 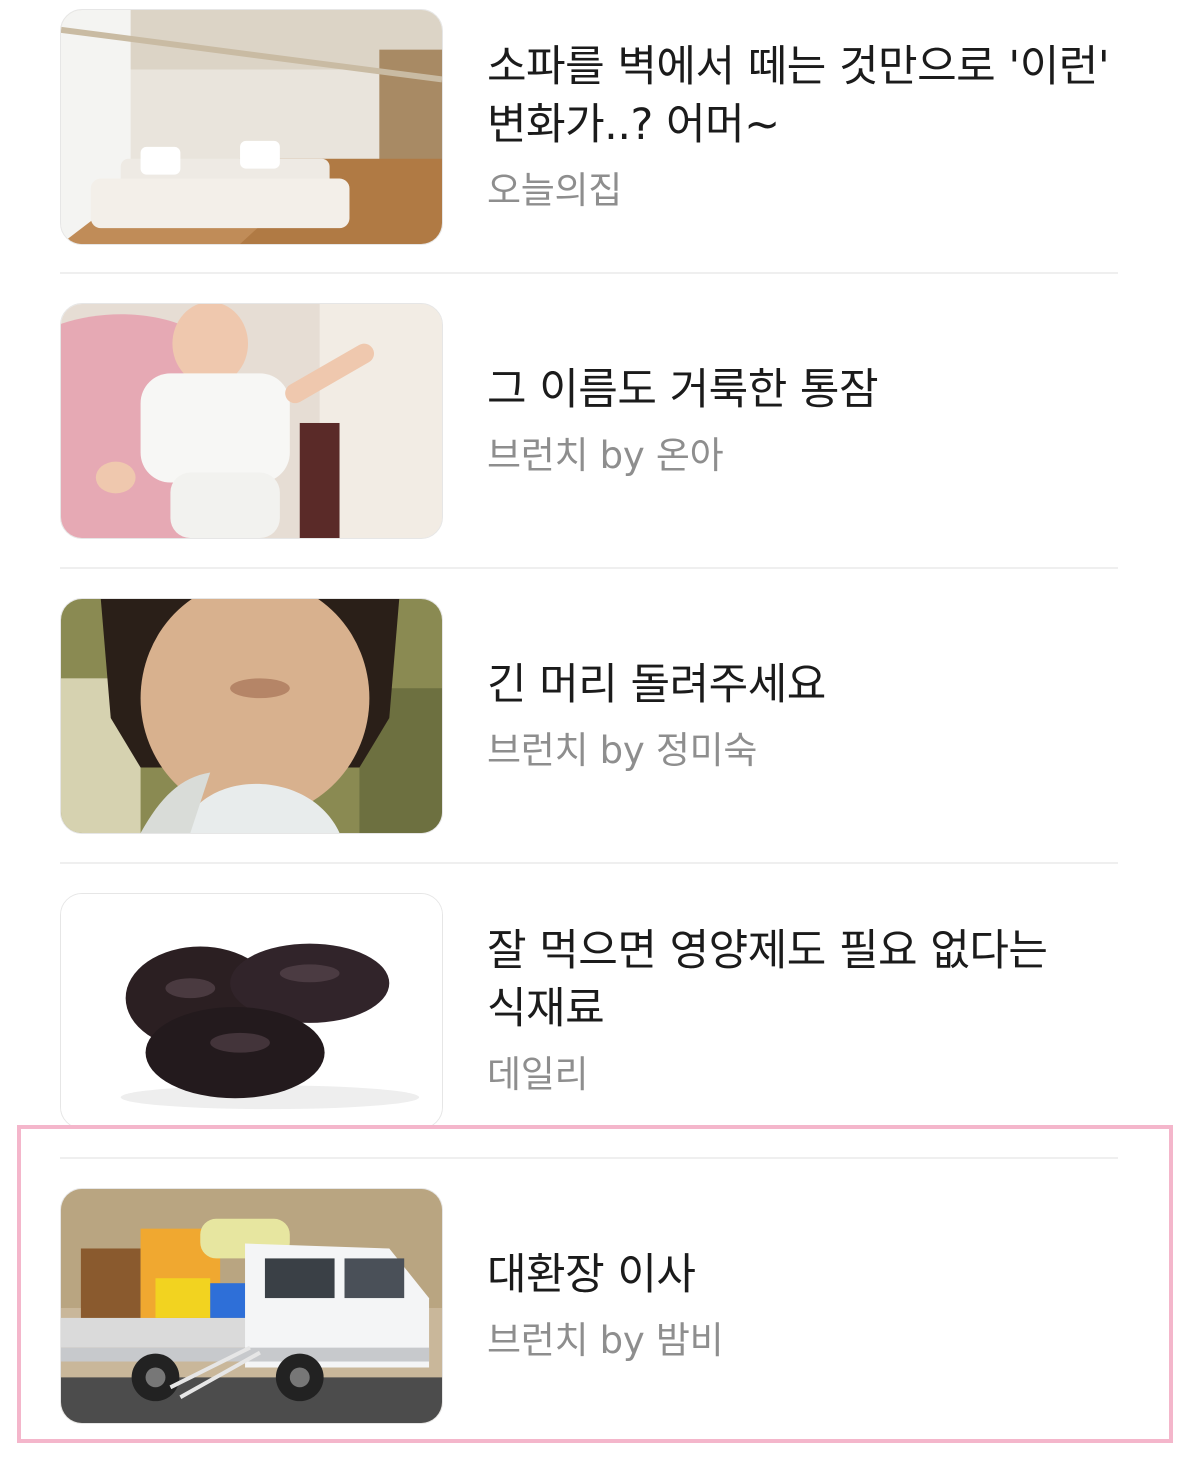 I want to click on article-text: 소파를 벽에서 떼는 것만으로 '이런' 변화가..? 어머~ 오늘의집, so click(x=802, y=127).